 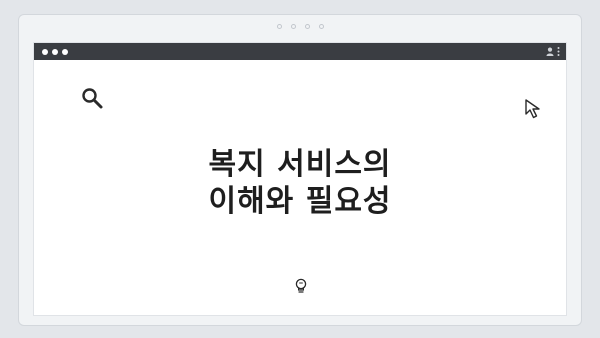 I want to click on title-line-2: 이해와 필요성, so click(x=300, y=201).